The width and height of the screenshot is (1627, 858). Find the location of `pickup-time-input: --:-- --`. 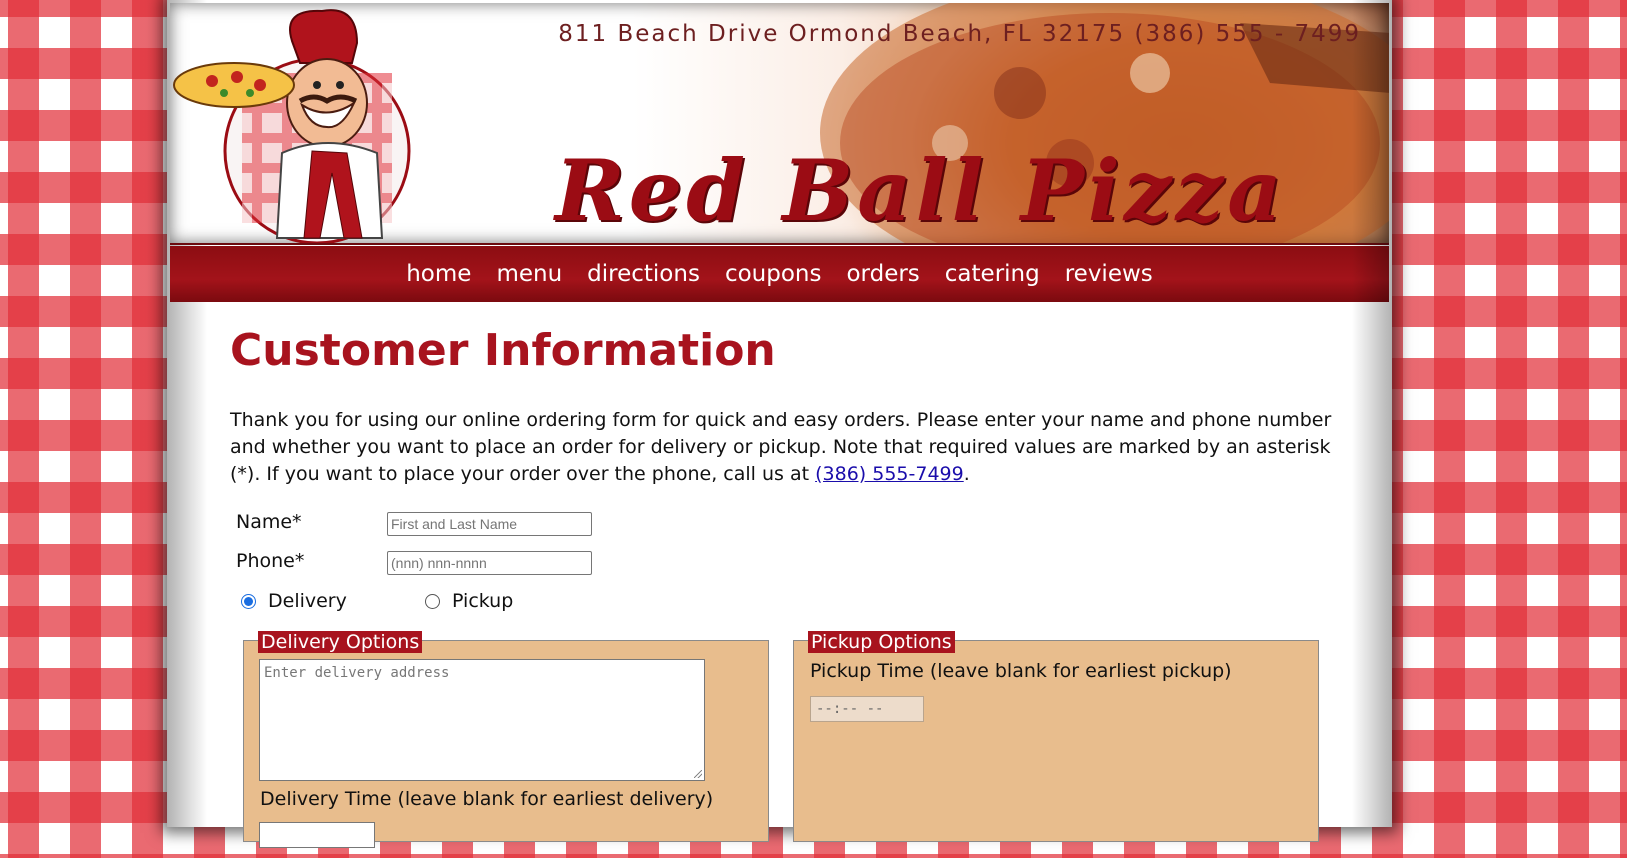

pickup-time-input: --:-- -- is located at coordinates (867, 709).